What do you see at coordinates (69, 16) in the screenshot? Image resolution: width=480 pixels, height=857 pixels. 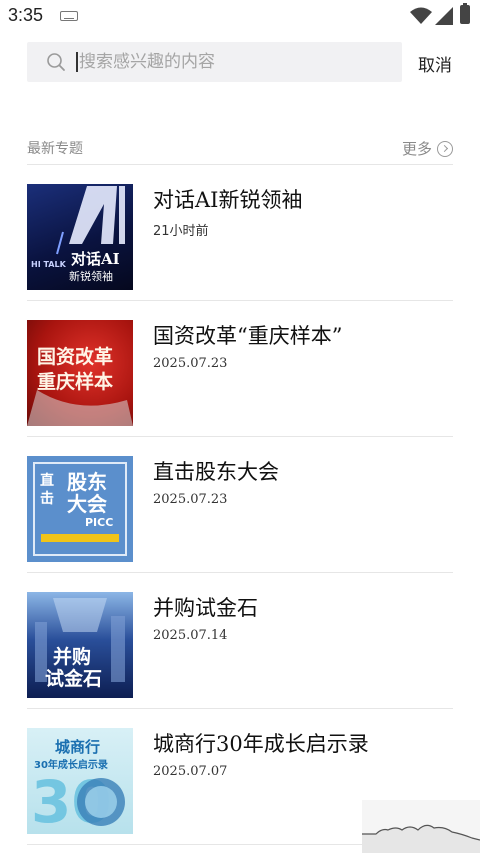 I see `keyboard-icon` at bounding box center [69, 16].